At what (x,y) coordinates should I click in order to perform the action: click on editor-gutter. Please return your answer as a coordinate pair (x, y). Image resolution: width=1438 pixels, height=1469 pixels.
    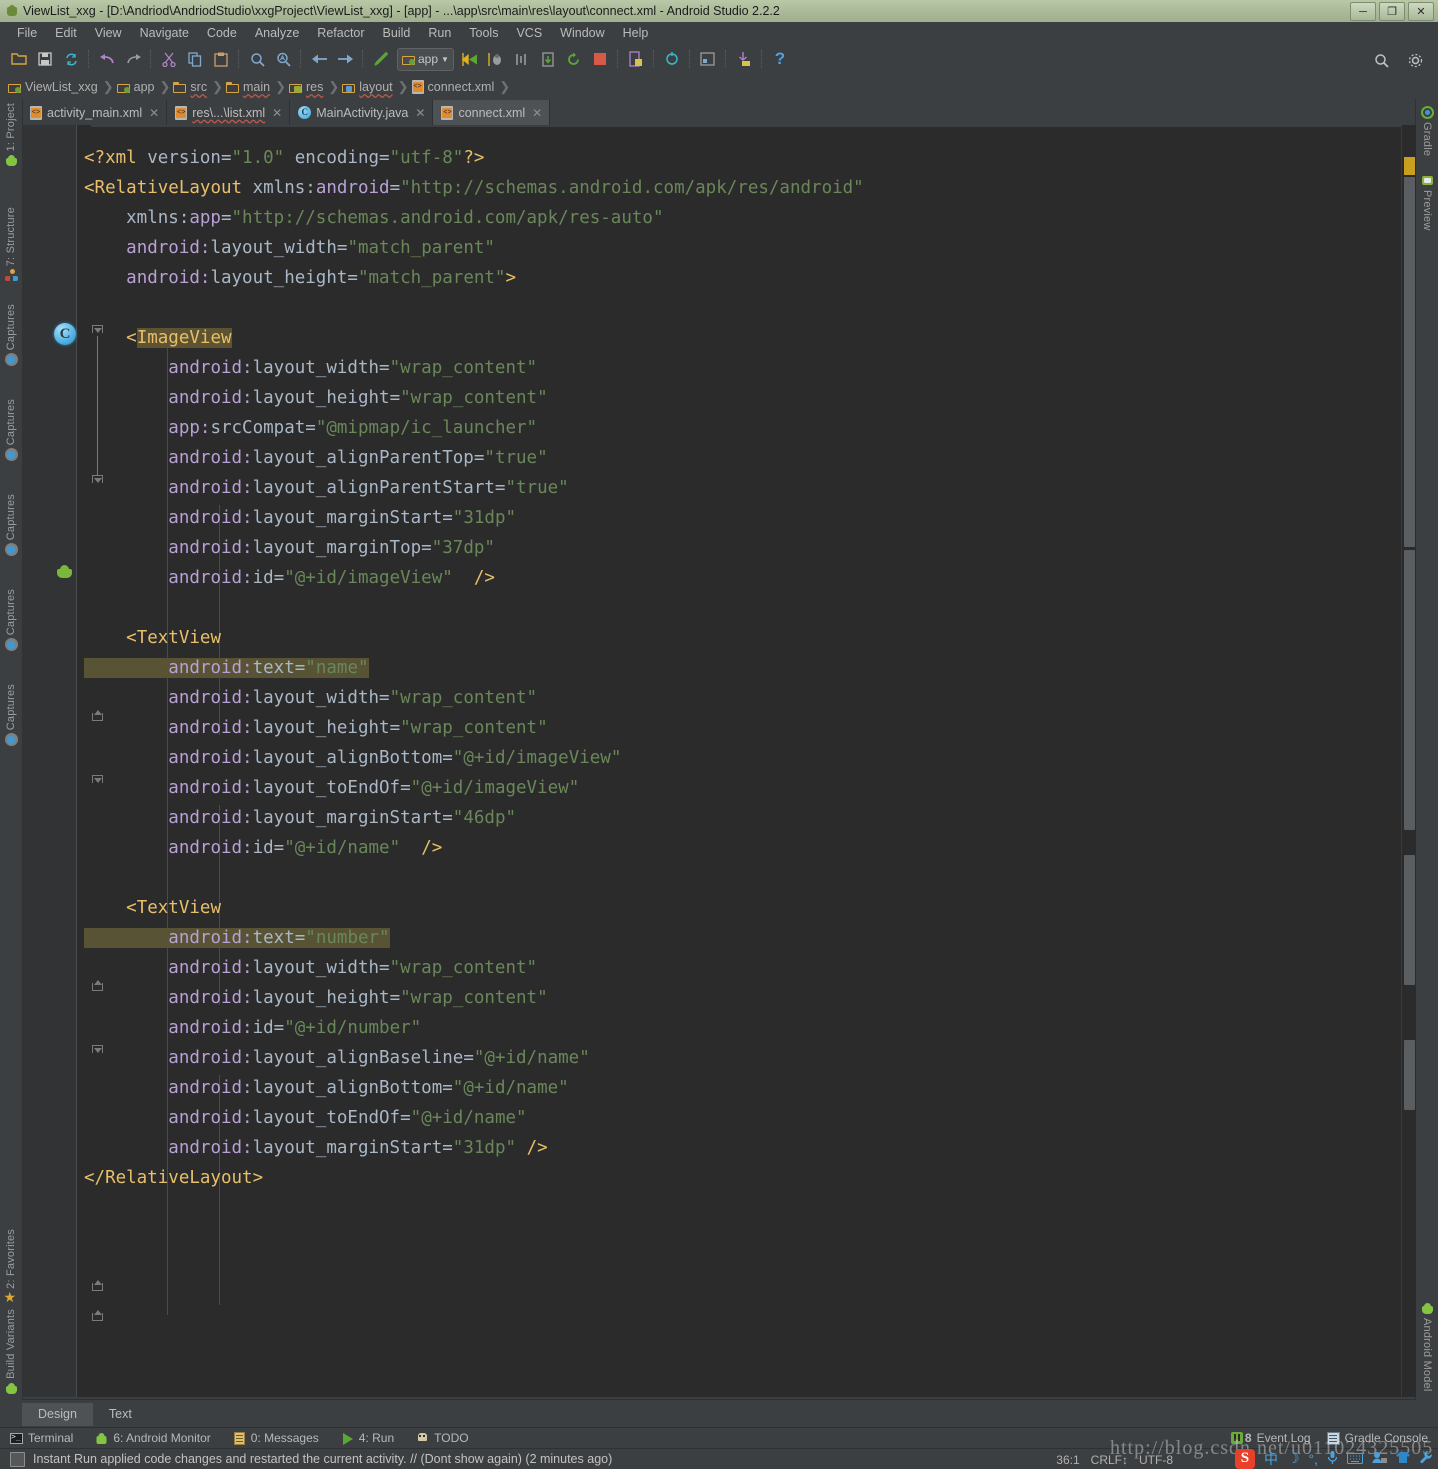
    Looking at the image, I should click on (49, 761).